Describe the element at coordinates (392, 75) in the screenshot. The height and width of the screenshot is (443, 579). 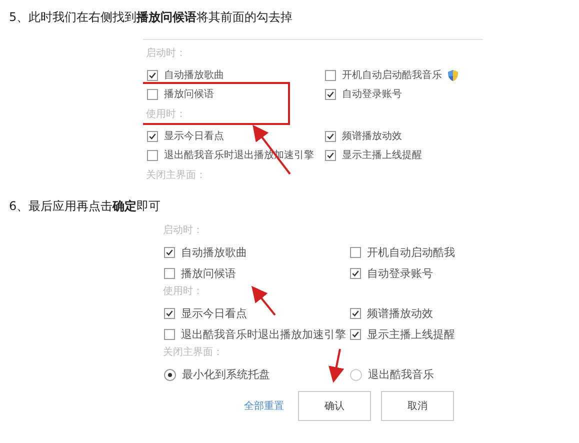
I see `option-label: 开机自动启动酷我音乐` at that location.